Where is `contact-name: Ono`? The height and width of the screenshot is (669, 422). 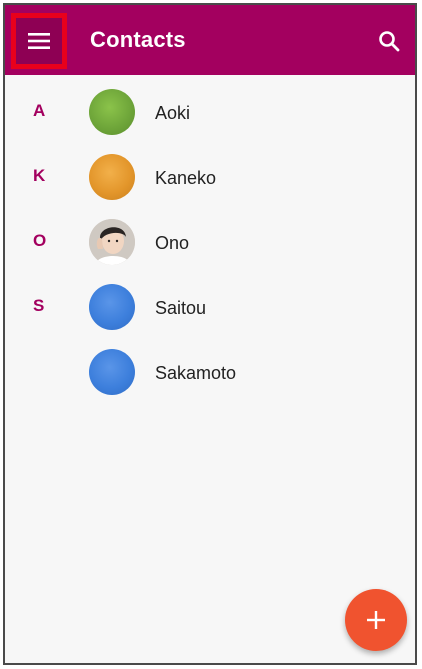
contact-name: Ono is located at coordinates (172, 243).